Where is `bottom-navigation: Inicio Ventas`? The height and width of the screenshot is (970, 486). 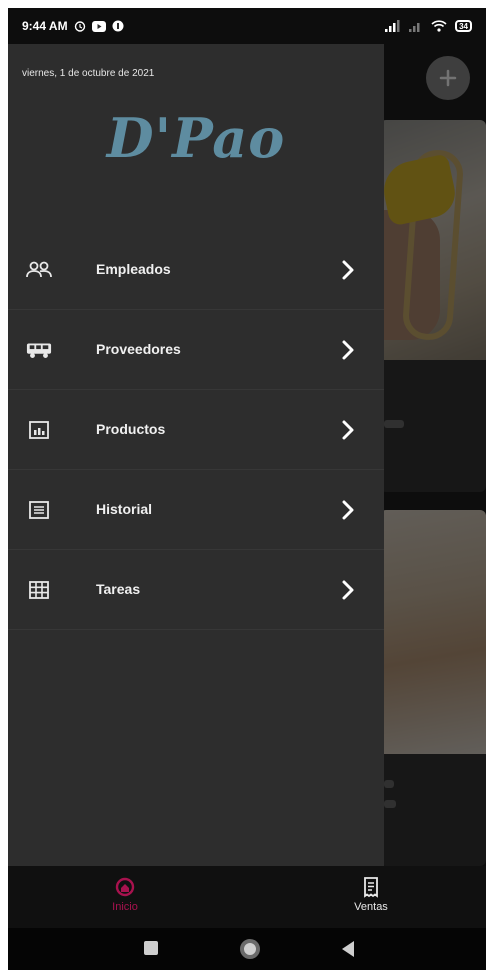 bottom-navigation: Inicio Ventas is located at coordinates (247, 897).